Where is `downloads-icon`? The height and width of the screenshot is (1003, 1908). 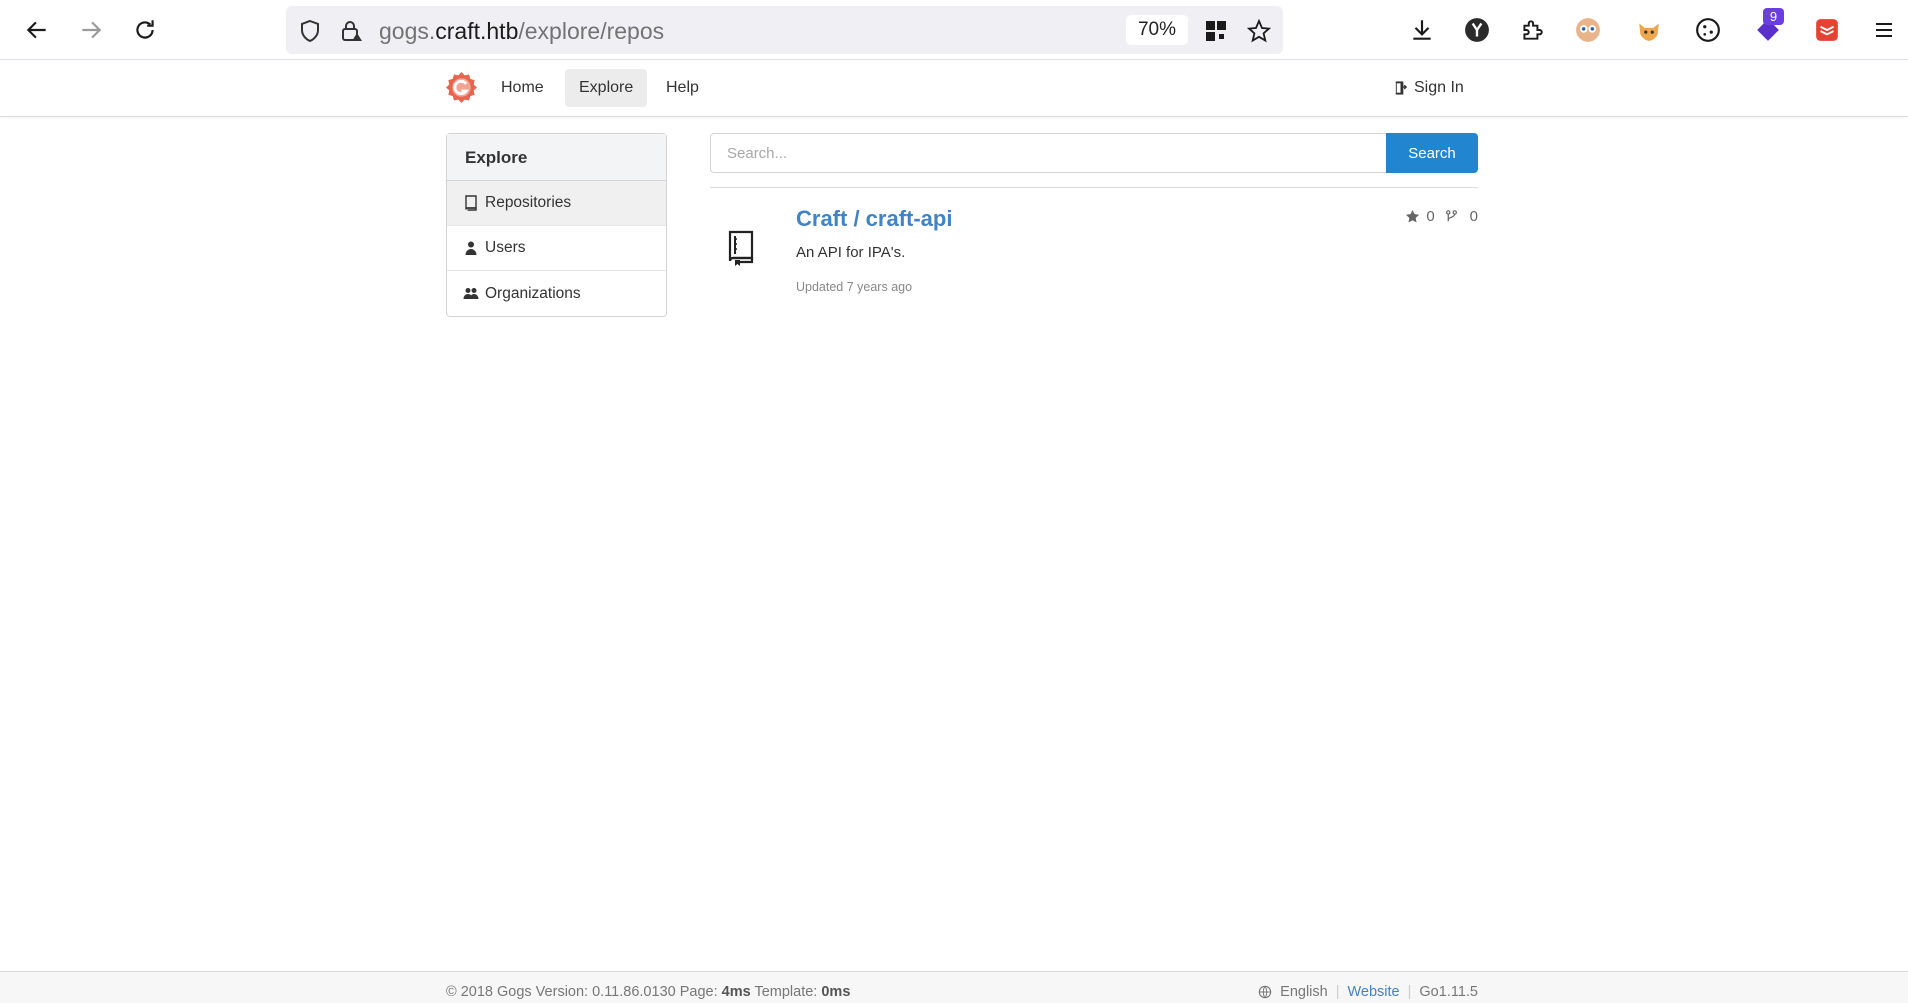 downloads-icon is located at coordinates (1422, 30).